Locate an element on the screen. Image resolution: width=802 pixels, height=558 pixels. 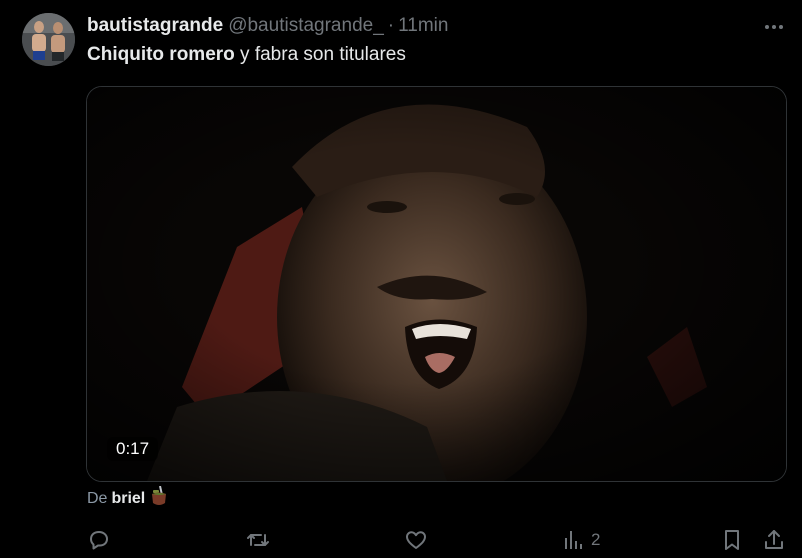
timestamp: 11min is located at coordinates (423, 26).